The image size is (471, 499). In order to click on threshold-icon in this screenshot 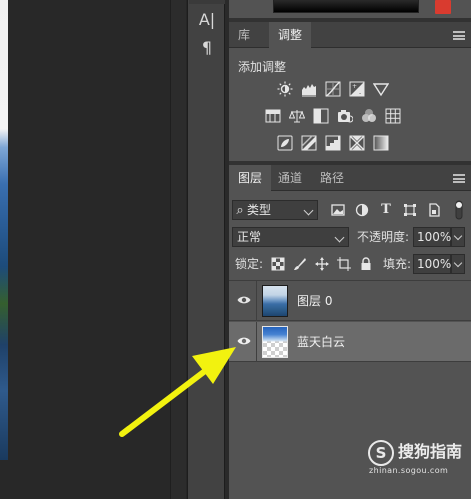, I will do `click(333, 143)`.